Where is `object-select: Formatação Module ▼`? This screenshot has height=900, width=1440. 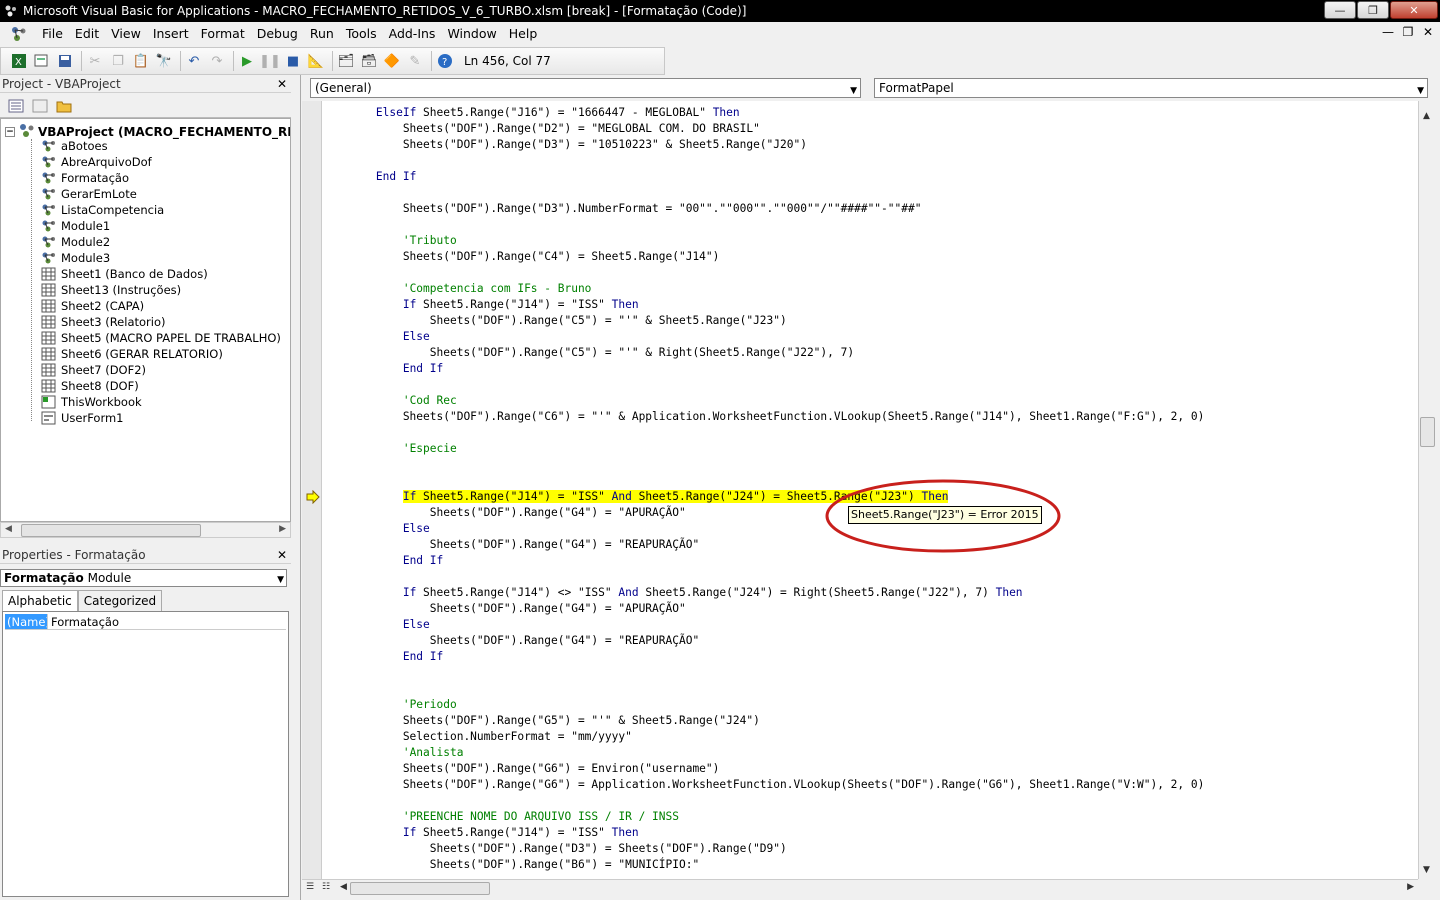
object-select: Formatação Module ▼ is located at coordinates (143, 578).